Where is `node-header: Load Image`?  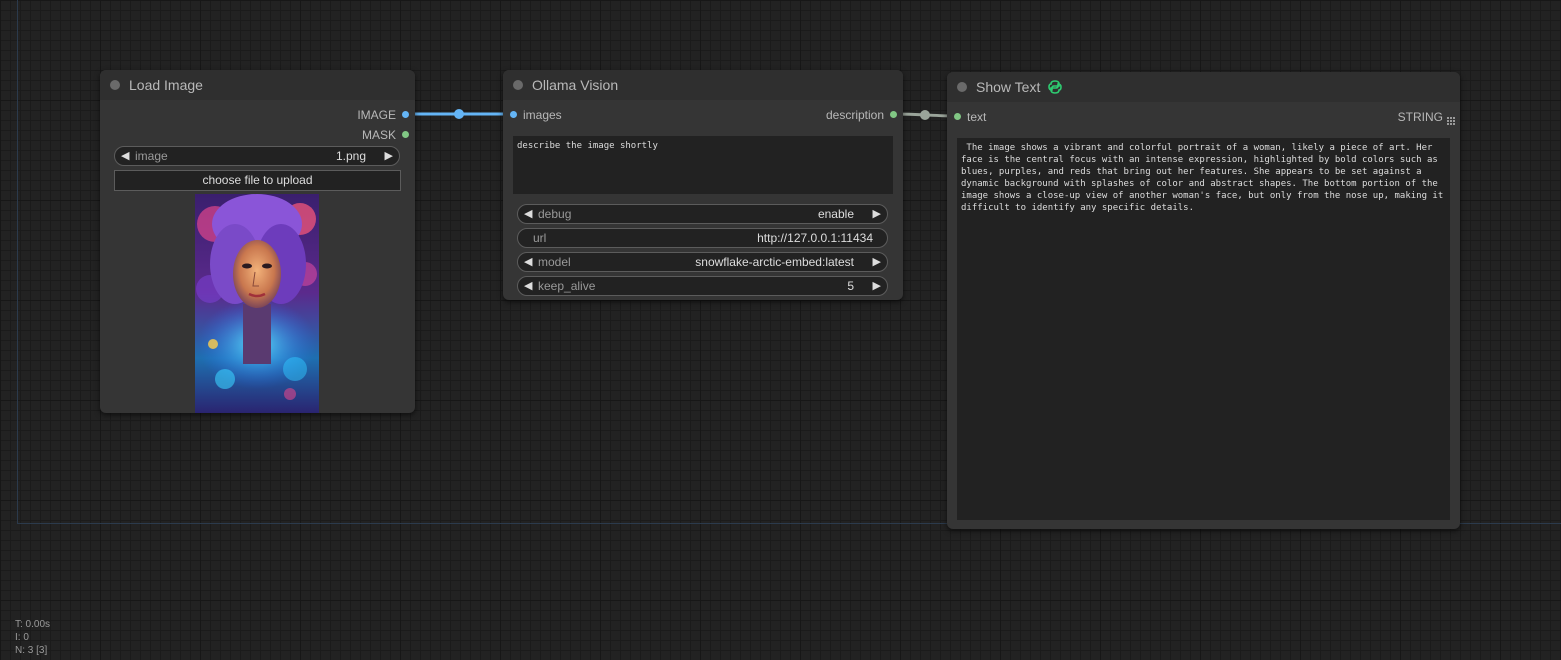 node-header: Load Image is located at coordinates (257, 85).